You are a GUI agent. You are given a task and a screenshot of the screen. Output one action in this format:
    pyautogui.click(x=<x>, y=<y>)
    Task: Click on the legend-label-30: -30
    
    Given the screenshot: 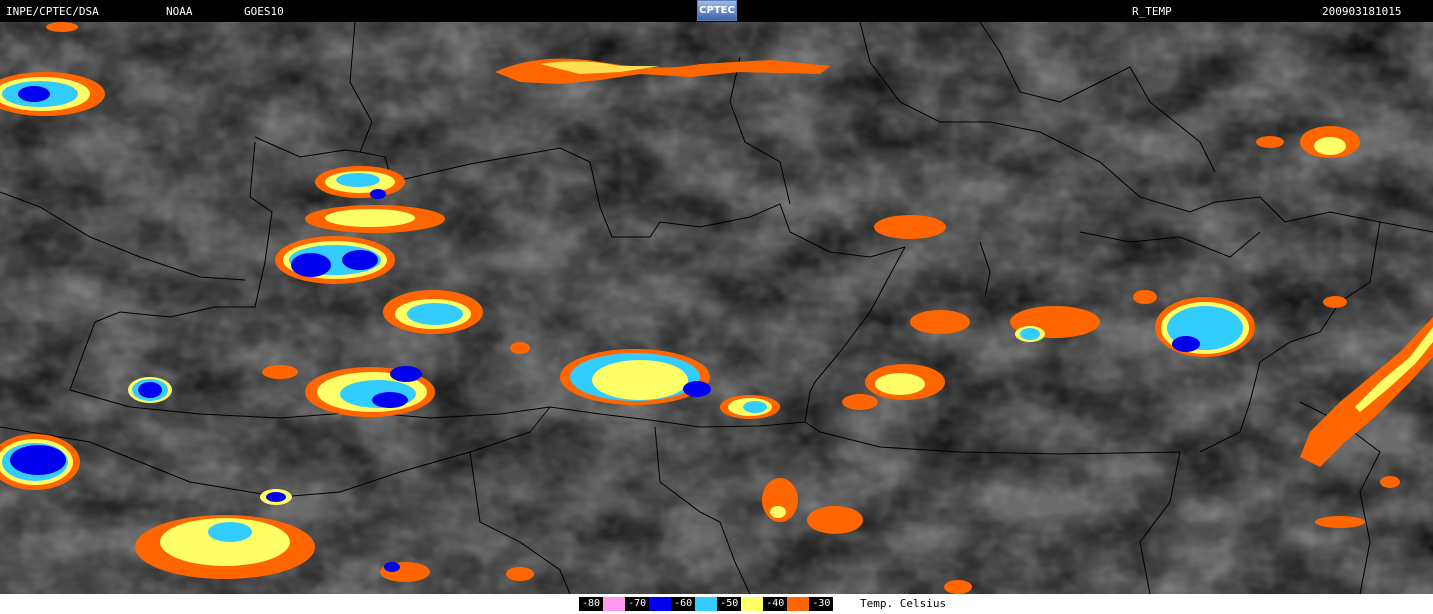 What is the action you would take?
    pyautogui.click(x=821, y=604)
    